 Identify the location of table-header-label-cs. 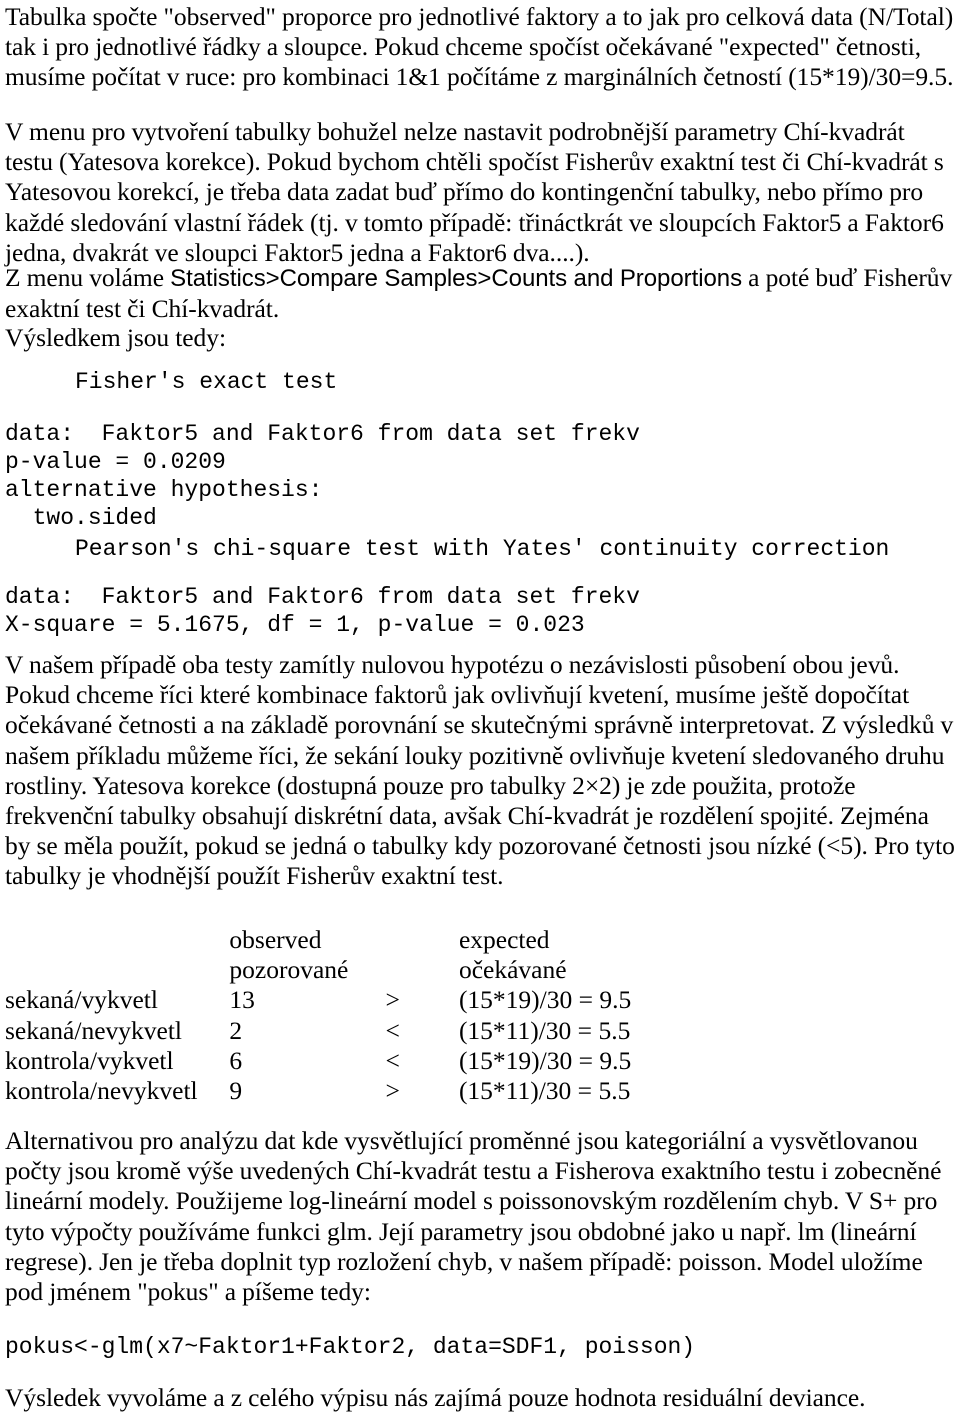
(117, 970).